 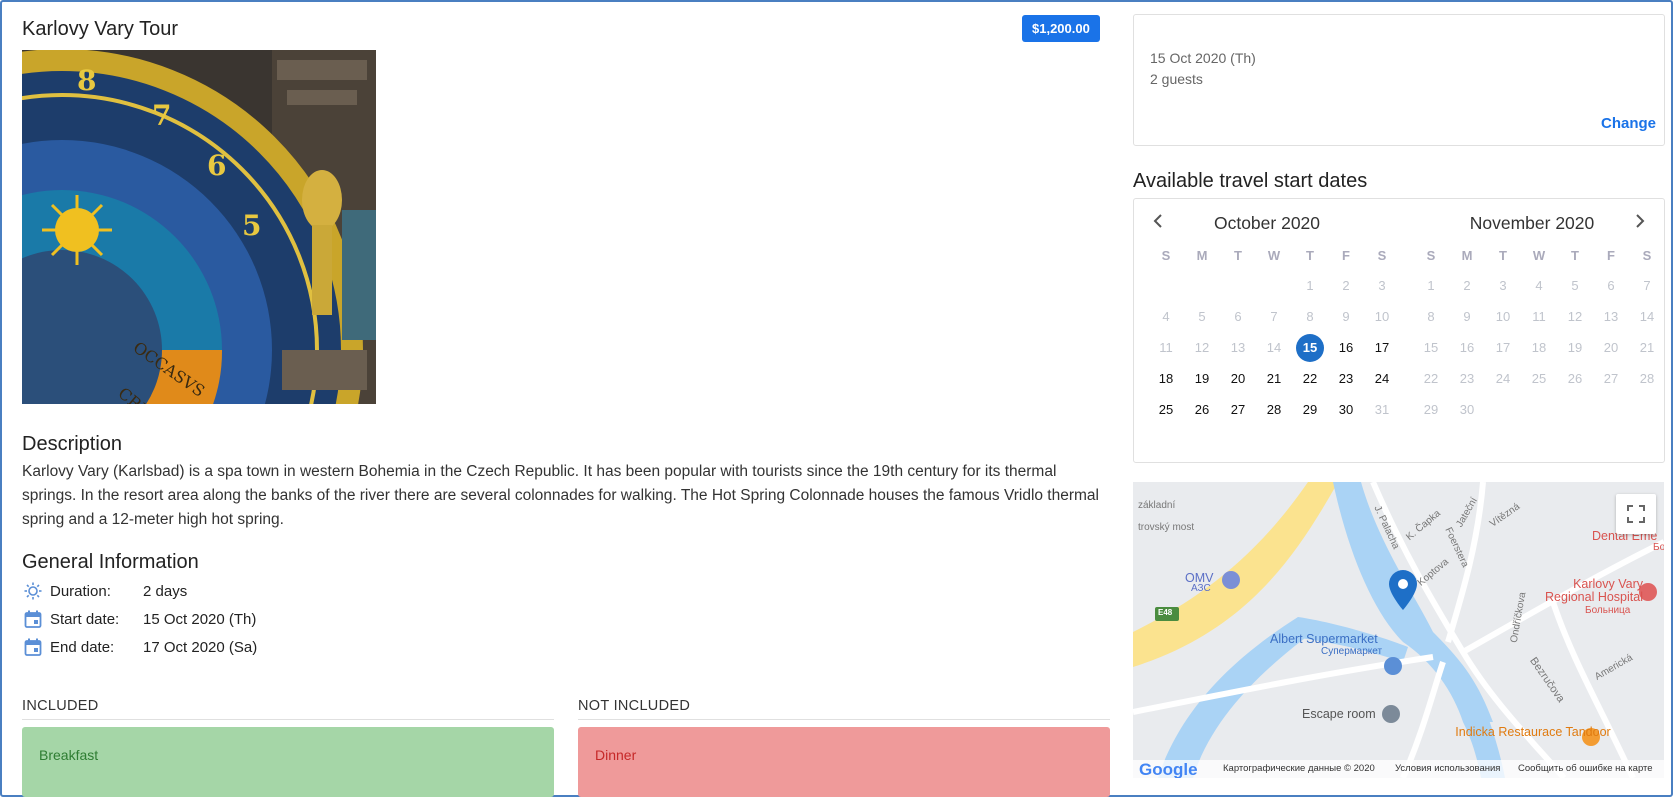 What do you see at coordinates (1166, 527) in the screenshot?
I see `map-street: trovský most` at bounding box center [1166, 527].